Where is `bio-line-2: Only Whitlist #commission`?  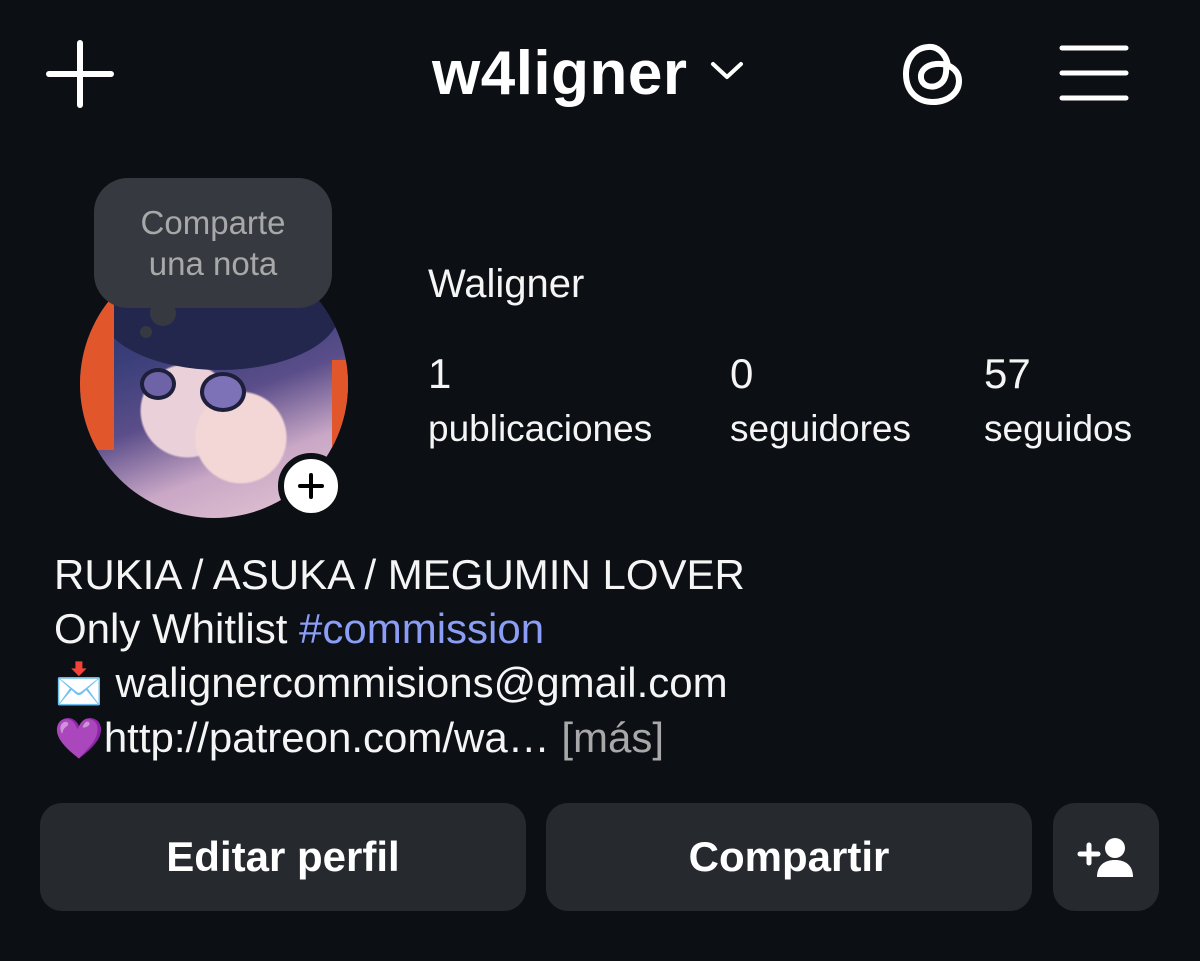
bio-line-2: Only Whitlist #commission is located at coordinates (299, 628).